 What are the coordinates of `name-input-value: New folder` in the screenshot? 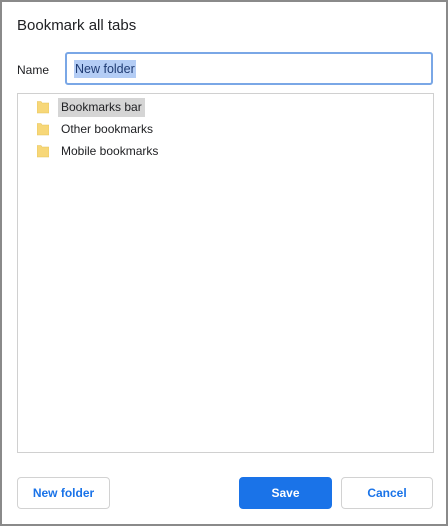 It's located at (105, 68).